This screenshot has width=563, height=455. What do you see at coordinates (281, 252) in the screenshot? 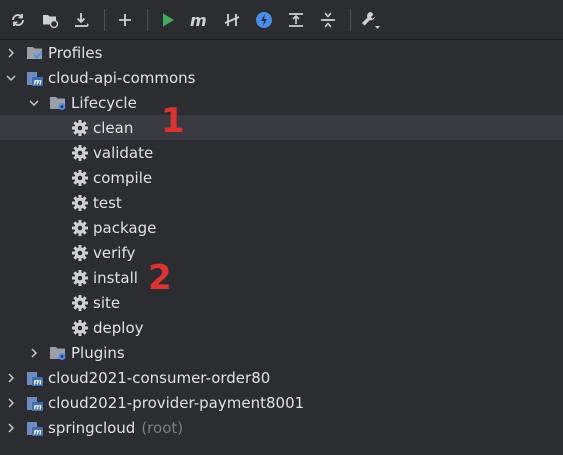
I see `lifecycle-goal-verify: verify` at bounding box center [281, 252].